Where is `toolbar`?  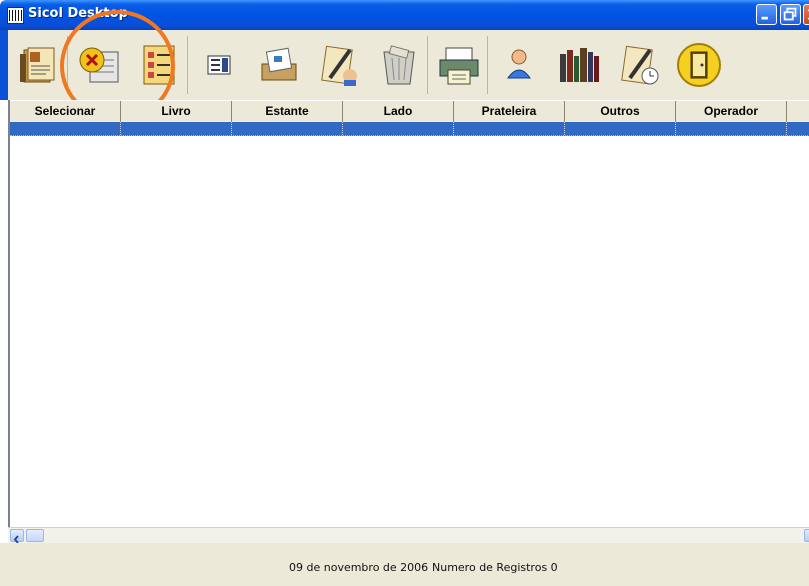 toolbar is located at coordinates (404, 65).